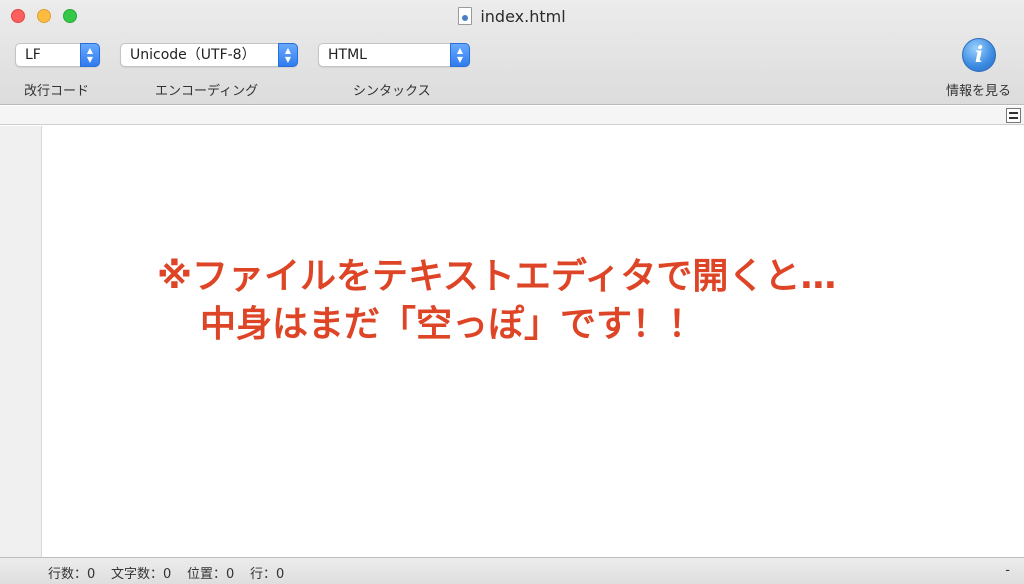  I want to click on info-label: 情報を見る, so click(978, 89).